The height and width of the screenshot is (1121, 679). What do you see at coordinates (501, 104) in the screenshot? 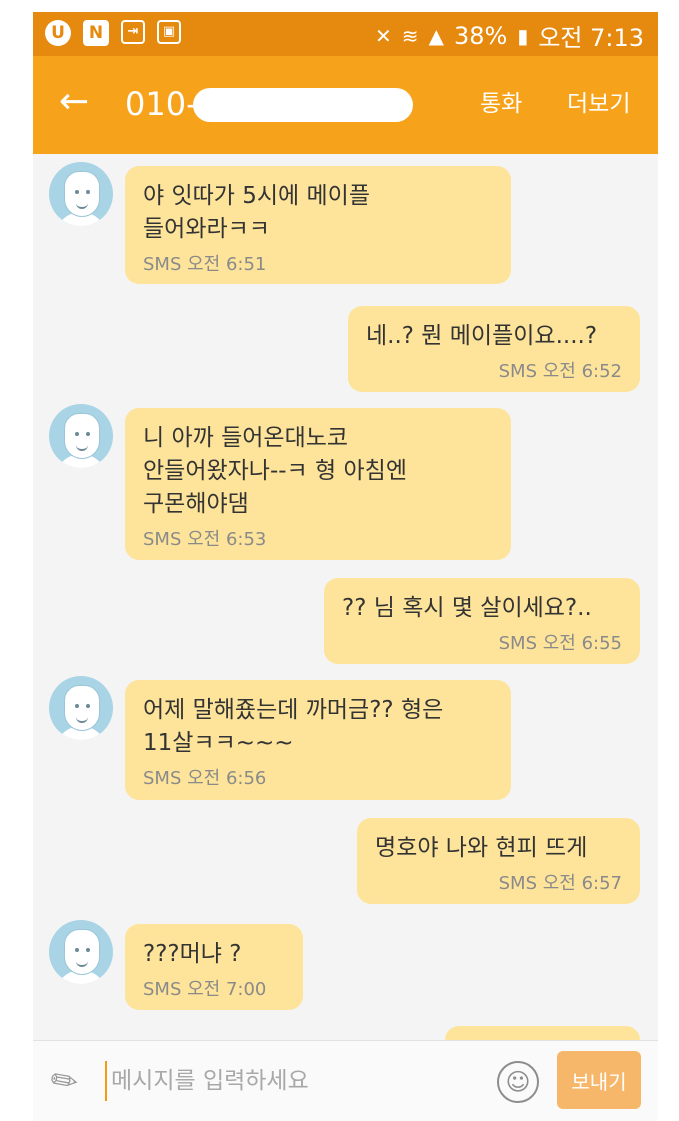
I see `call-button: 통화` at bounding box center [501, 104].